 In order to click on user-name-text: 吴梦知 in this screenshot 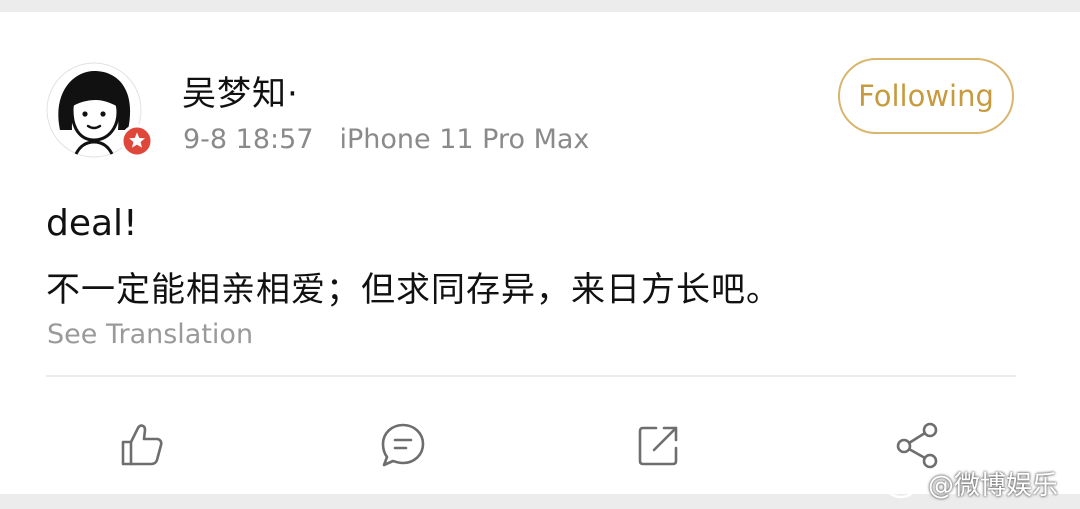, I will do `click(234, 94)`.